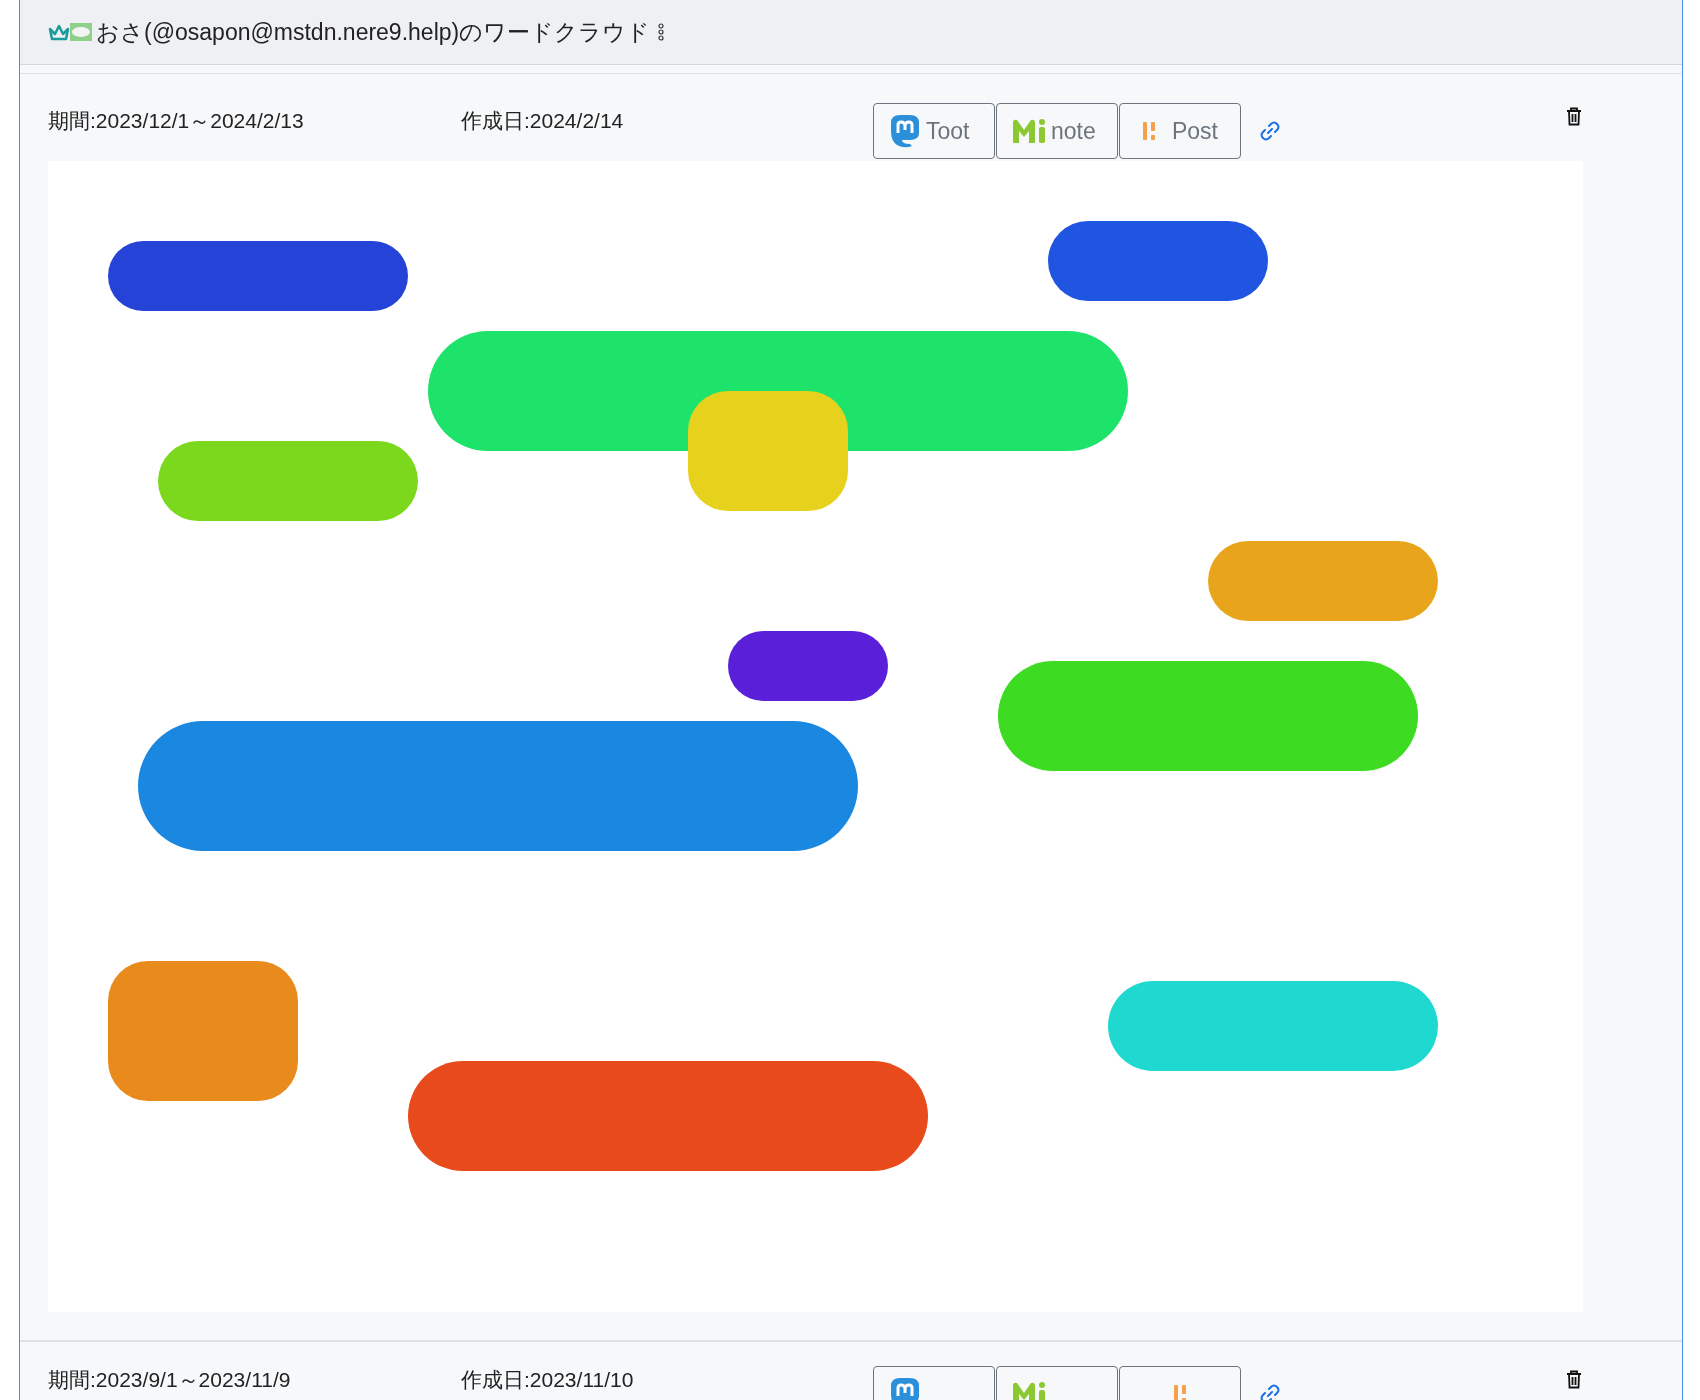 This screenshot has height=1400, width=1700. I want to click on created-date: 作成日:2024/2/14, so click(543, 121).